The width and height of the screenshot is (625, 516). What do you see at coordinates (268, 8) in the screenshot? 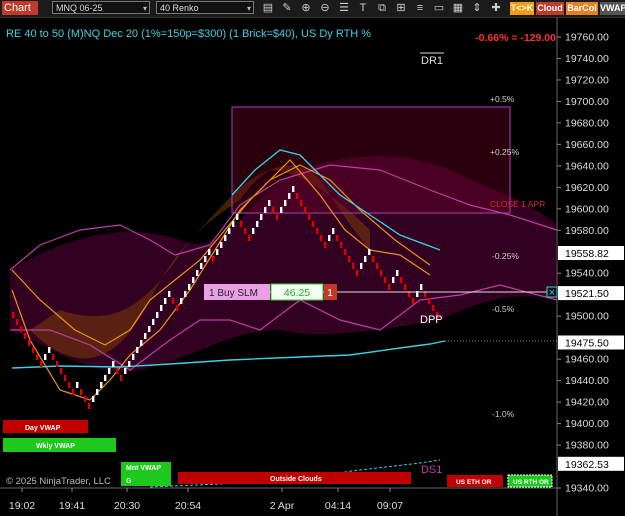
I see `bar-style-icon: ▤` at bounding box center [268, 8].